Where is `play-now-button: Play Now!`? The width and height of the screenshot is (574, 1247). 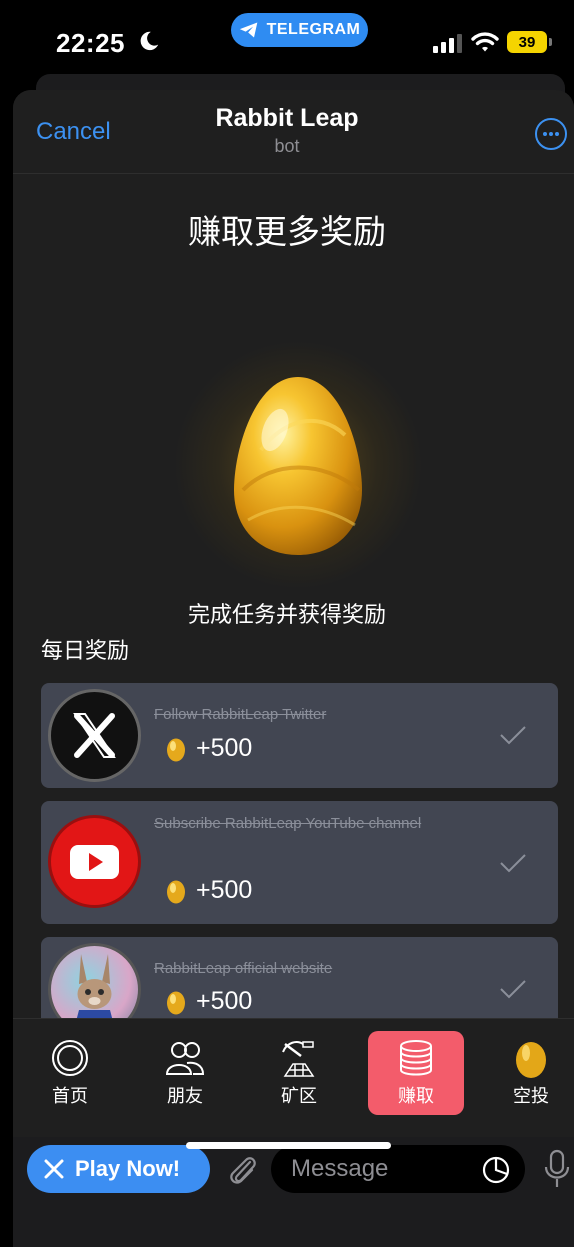 play-now-button: Play Now! is located at coordinates (118, 1169).